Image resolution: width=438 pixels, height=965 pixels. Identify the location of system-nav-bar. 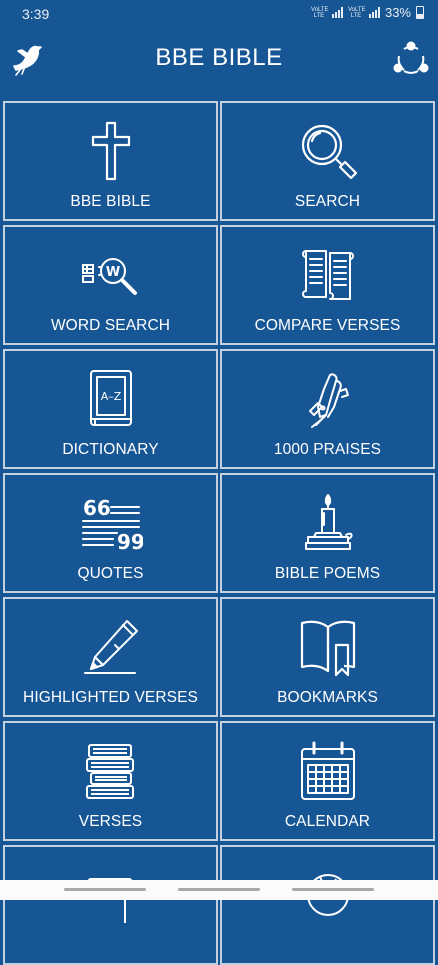
(219, 890).